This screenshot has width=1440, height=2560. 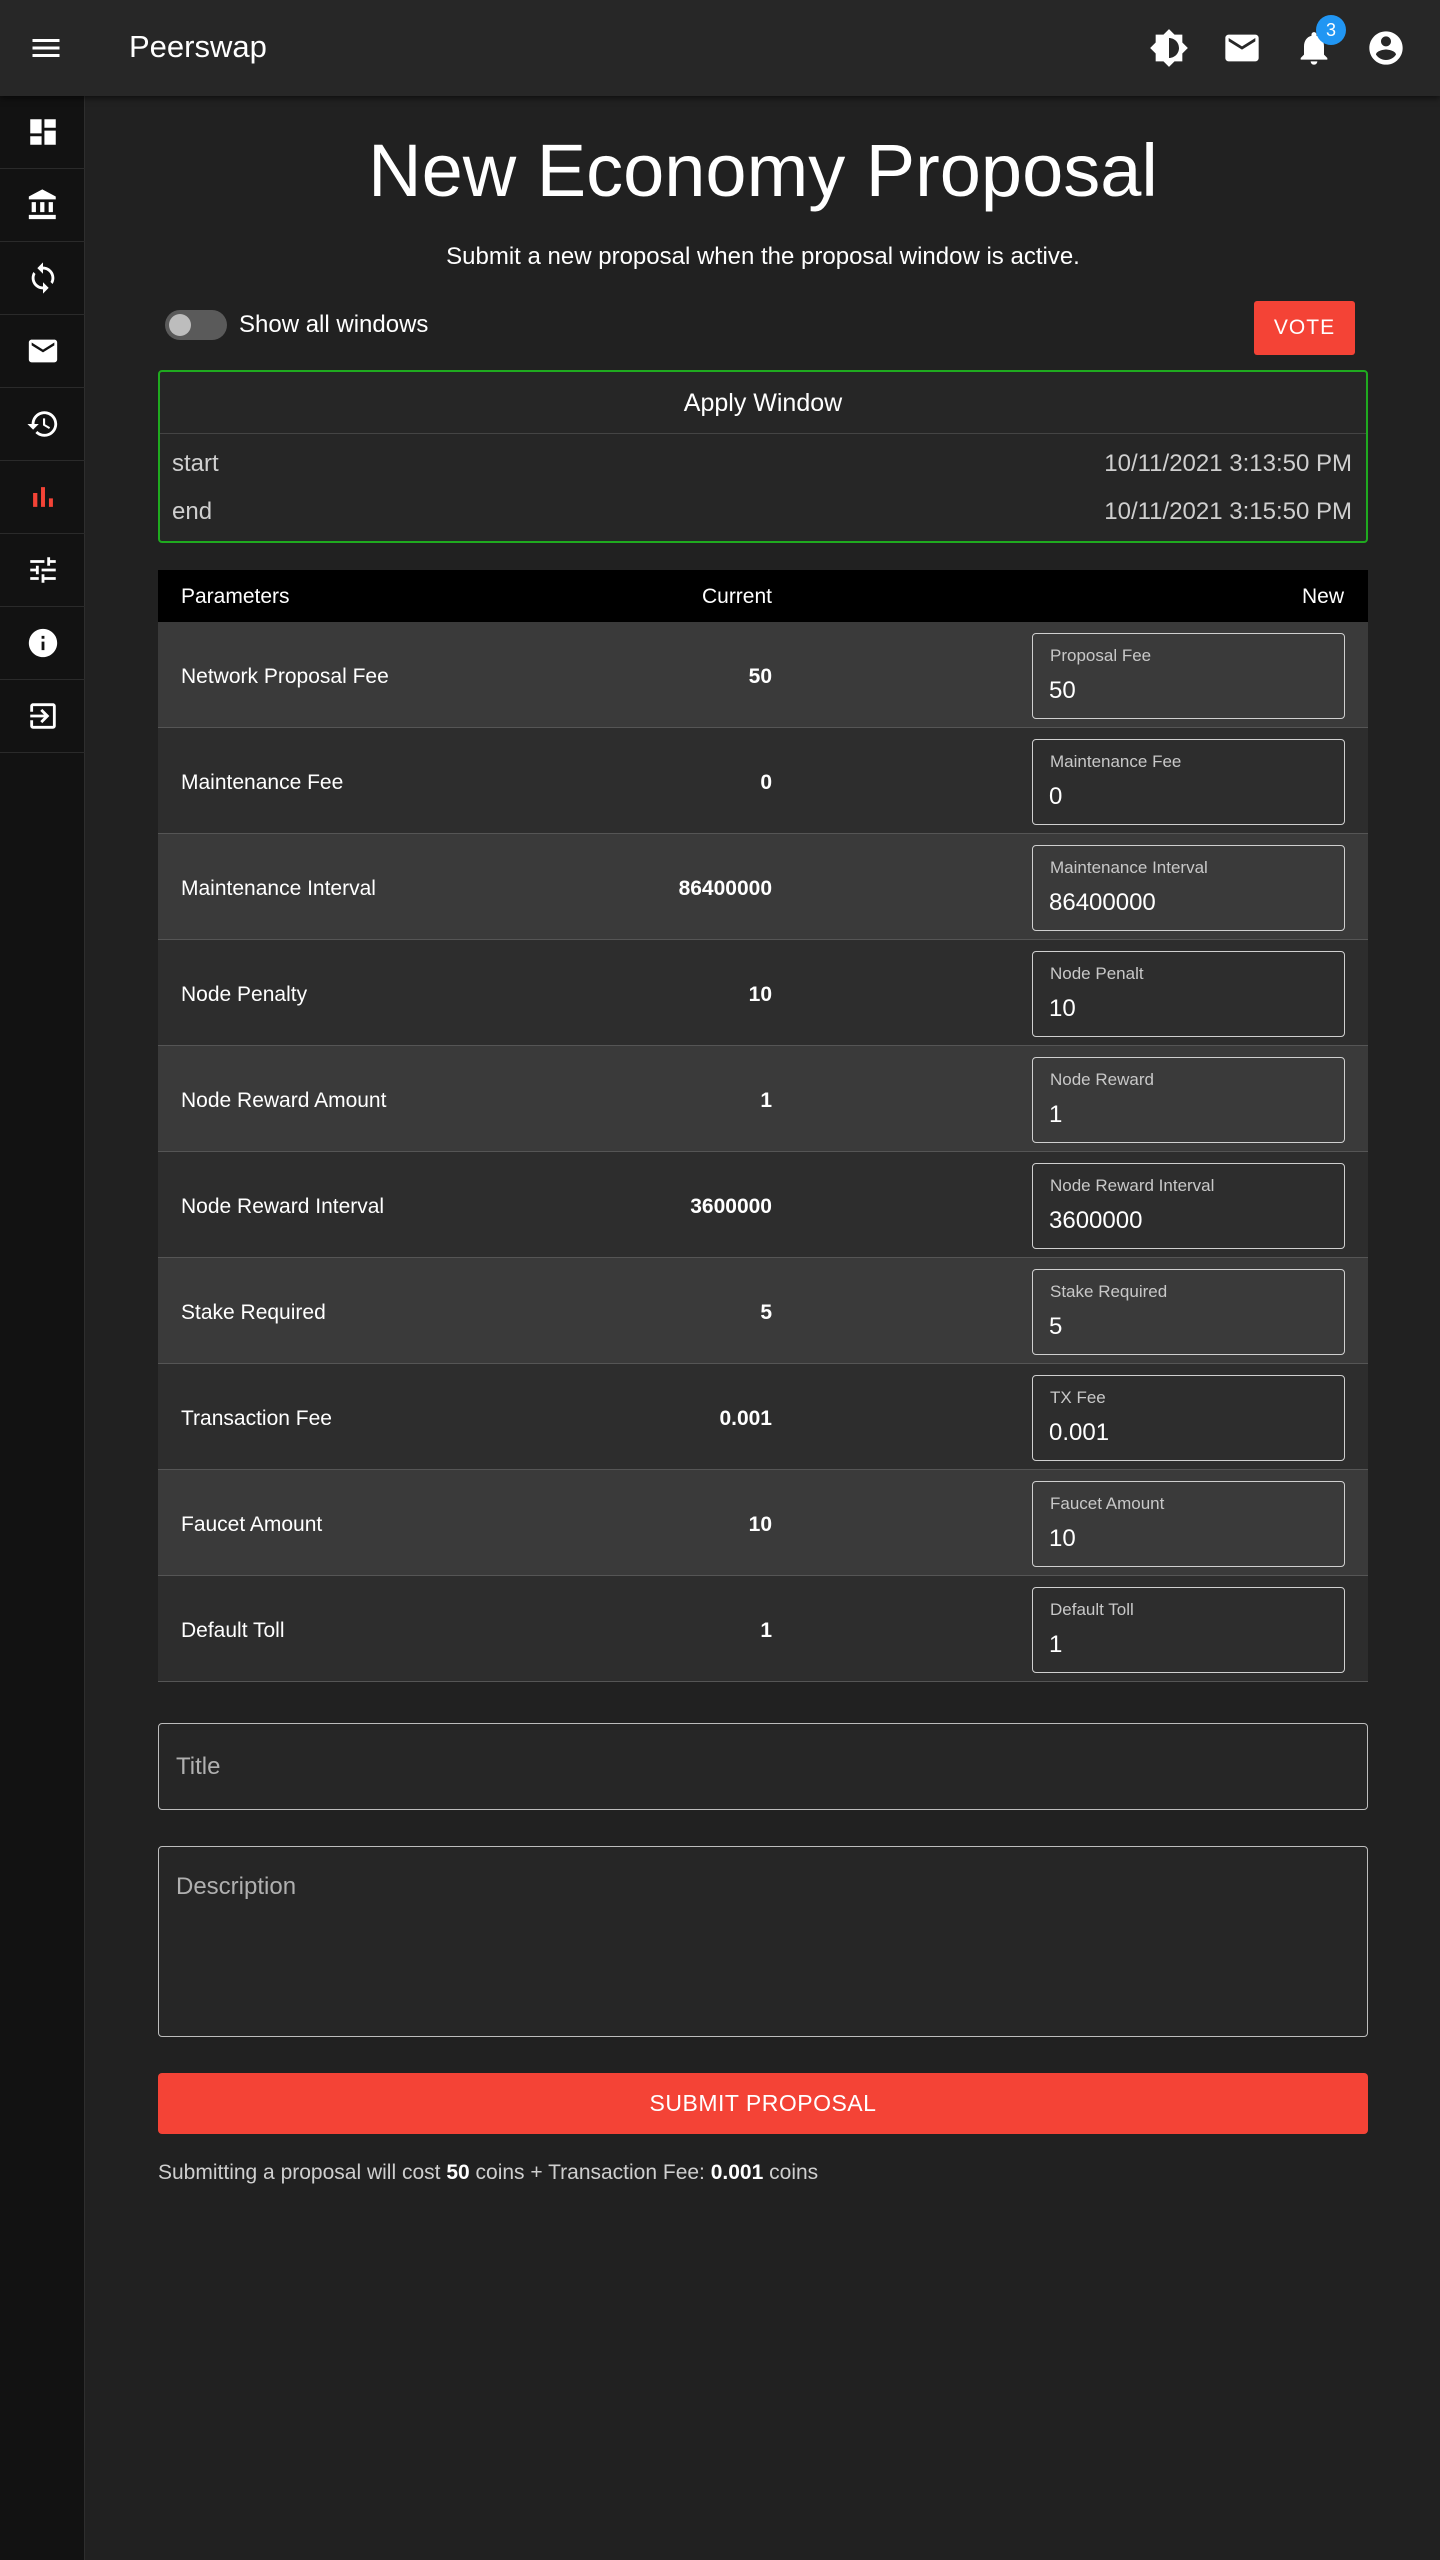 I want to click on end-value: 10/11/2021 3:15:50 PM, so click(x=1228, y=511).